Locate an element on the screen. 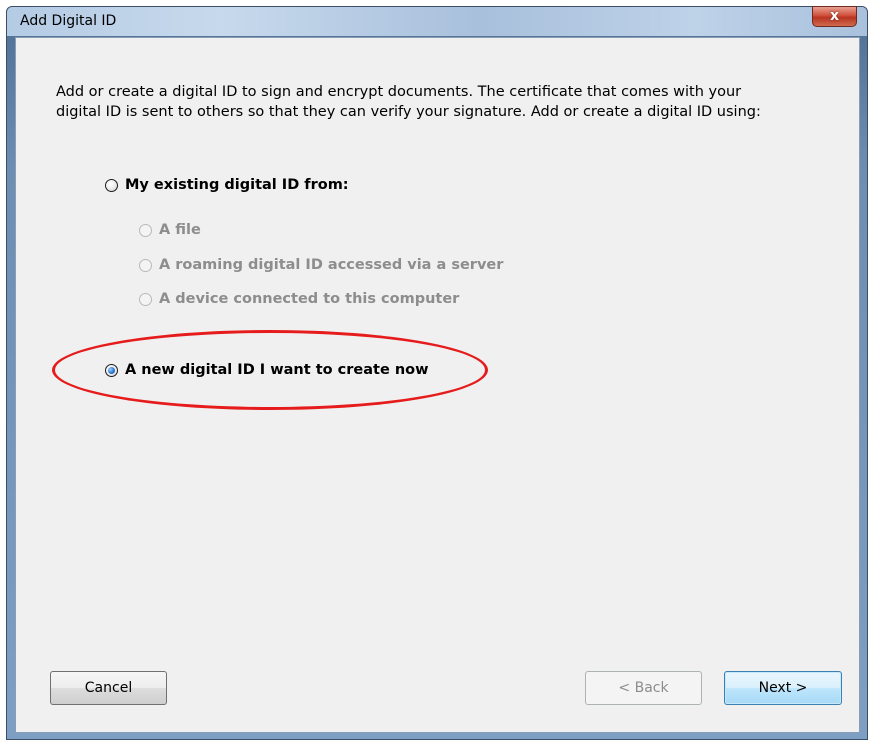  title-bar: Add Digital ID x is located at coordinates (437, 21).